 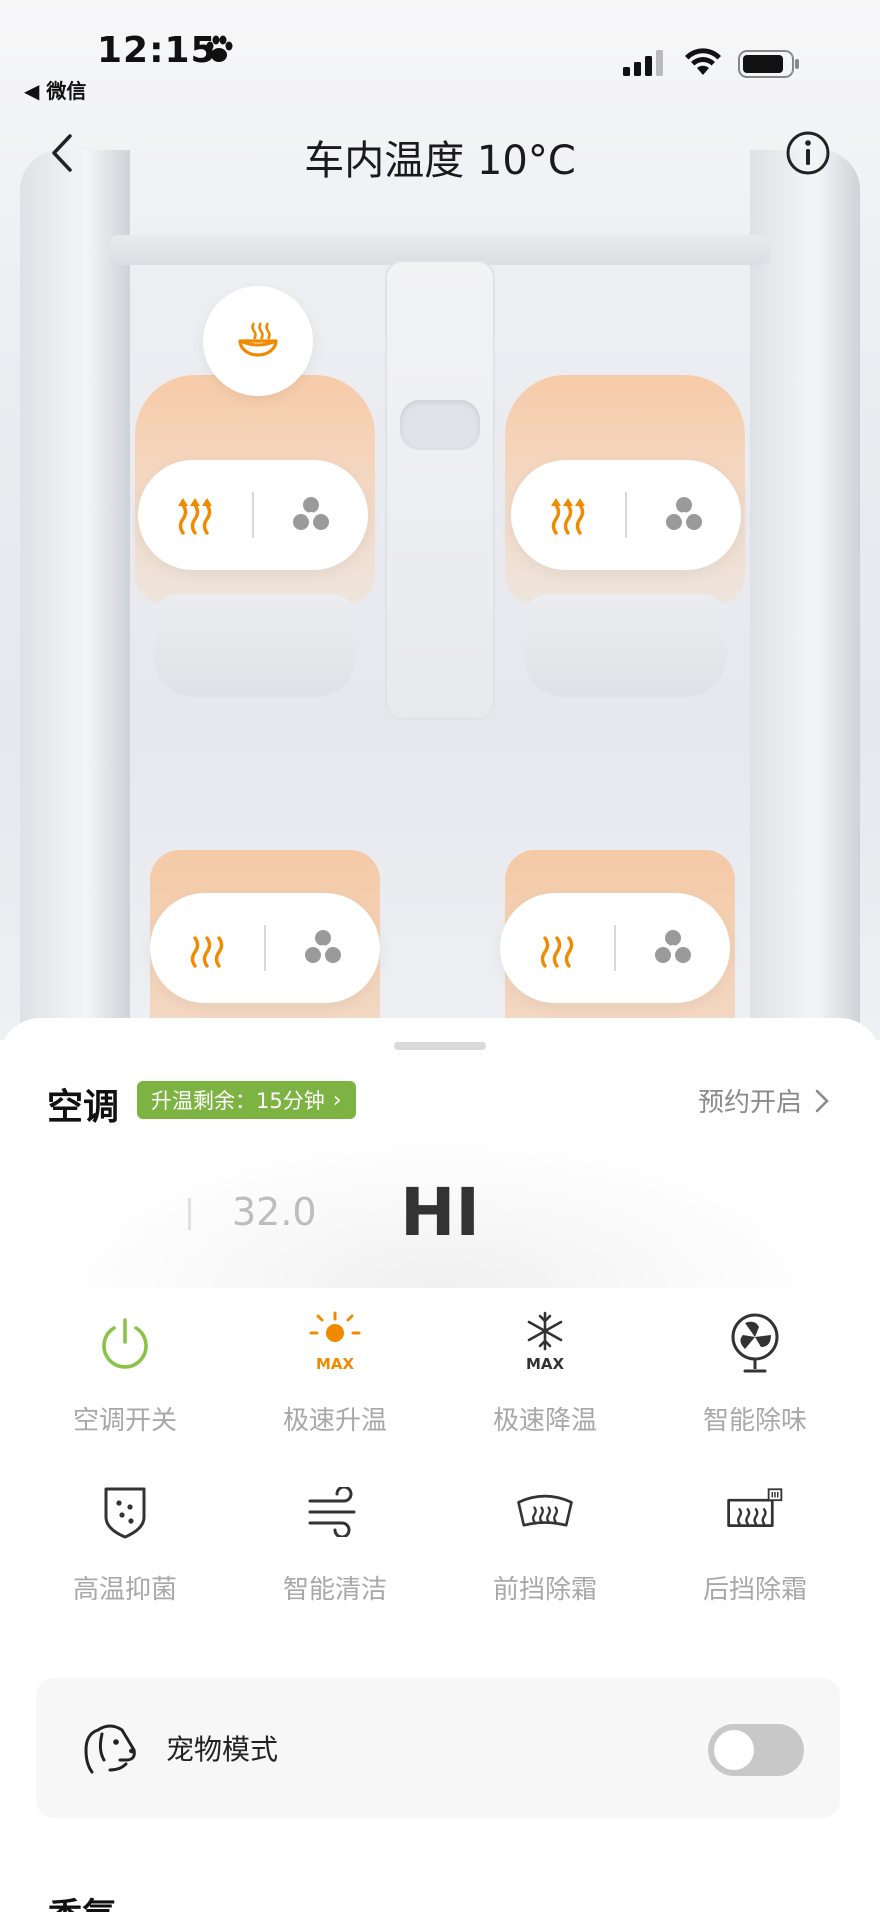 What do you see at coordinates (219, 48) in the screenshot?
I see `paw-icon` at bounding box center [219, 48].